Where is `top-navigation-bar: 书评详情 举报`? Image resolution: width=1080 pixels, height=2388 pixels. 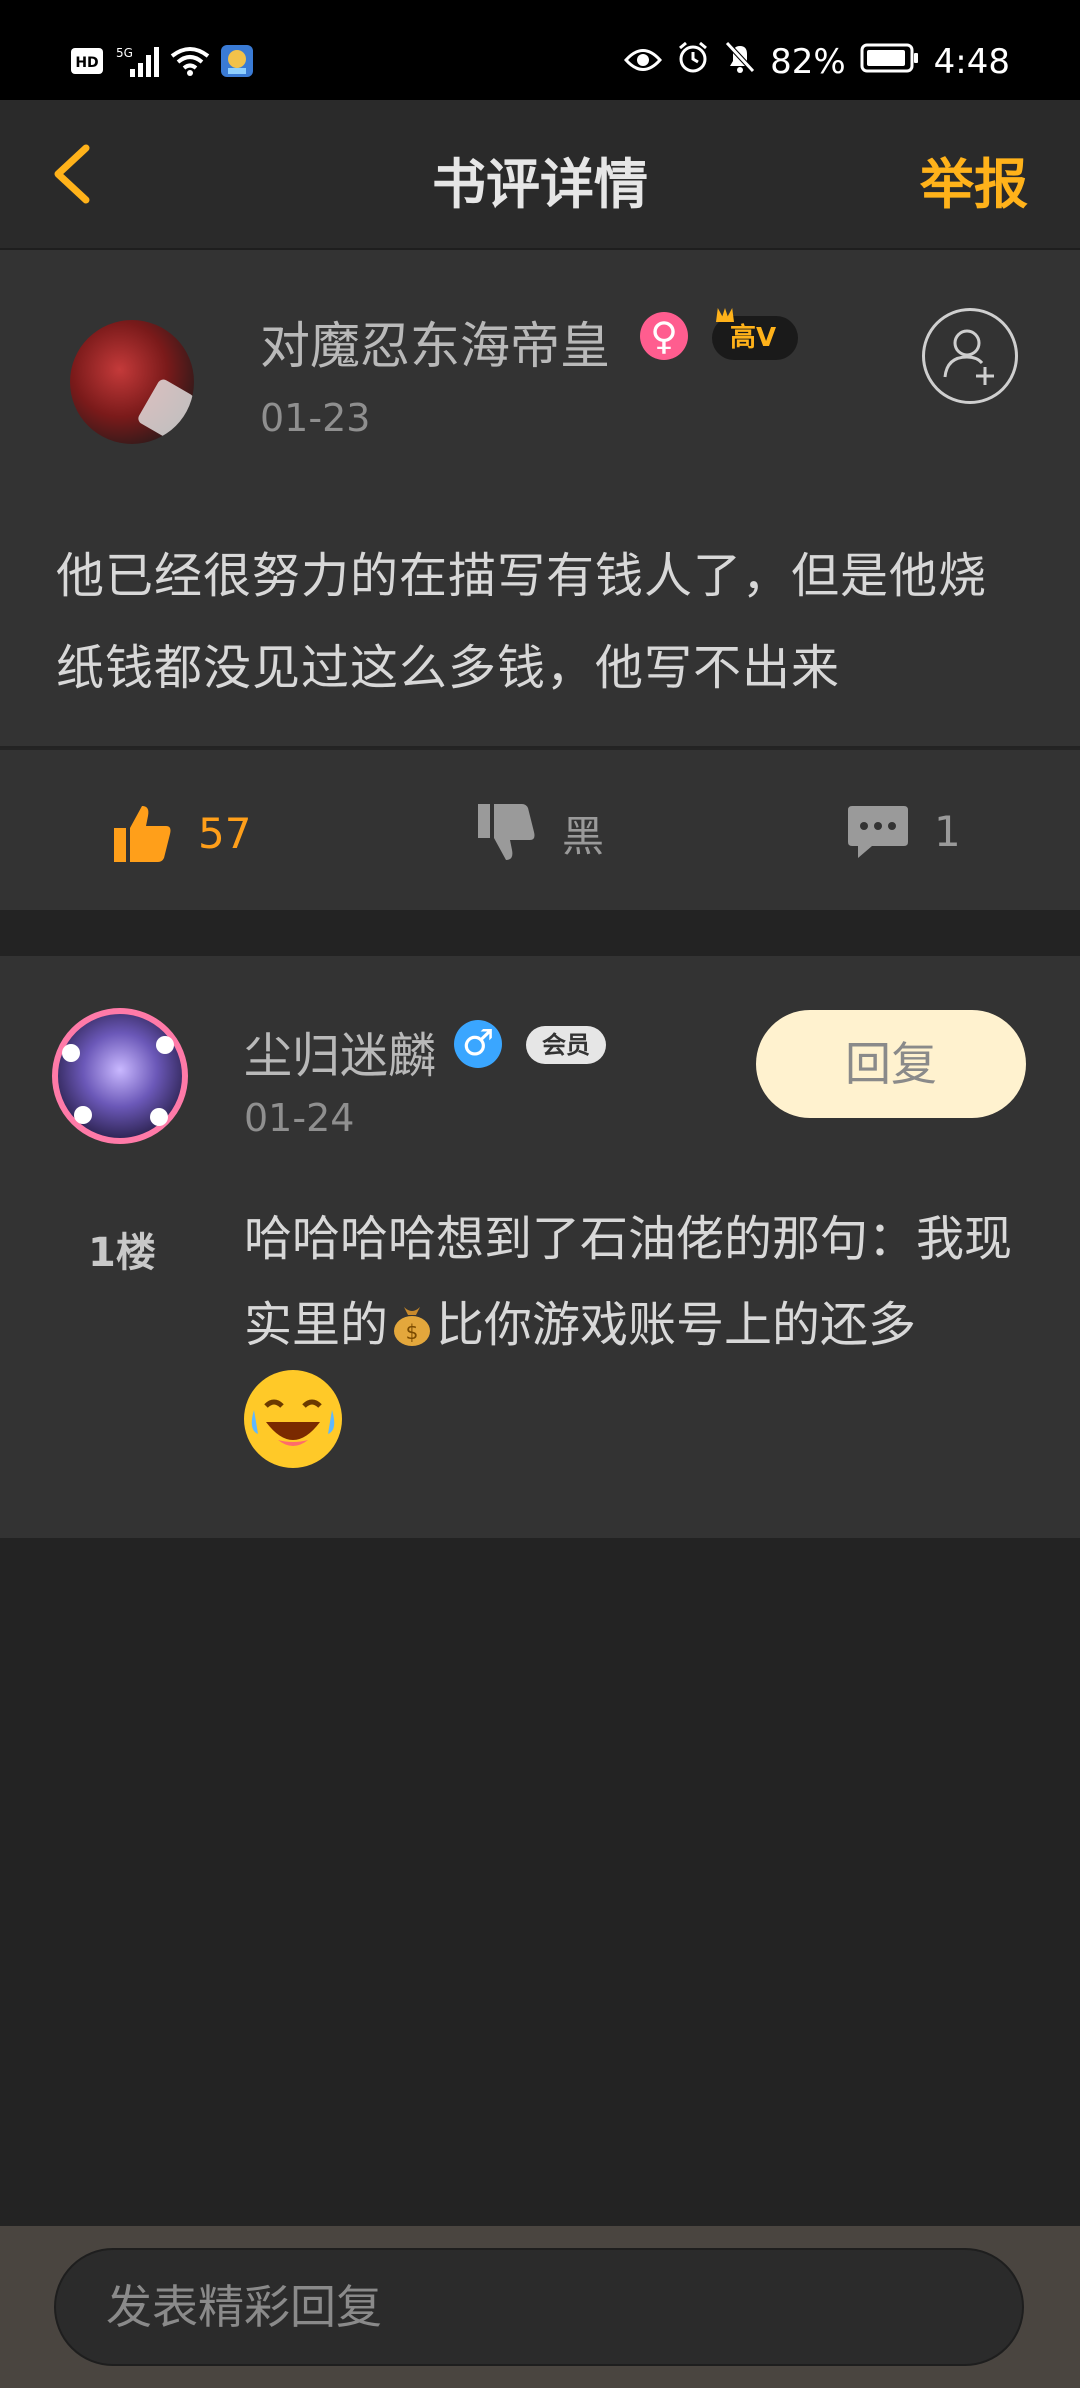 top-navigation-bar: 书评详情 举报 is located at coordinates (540, 175).